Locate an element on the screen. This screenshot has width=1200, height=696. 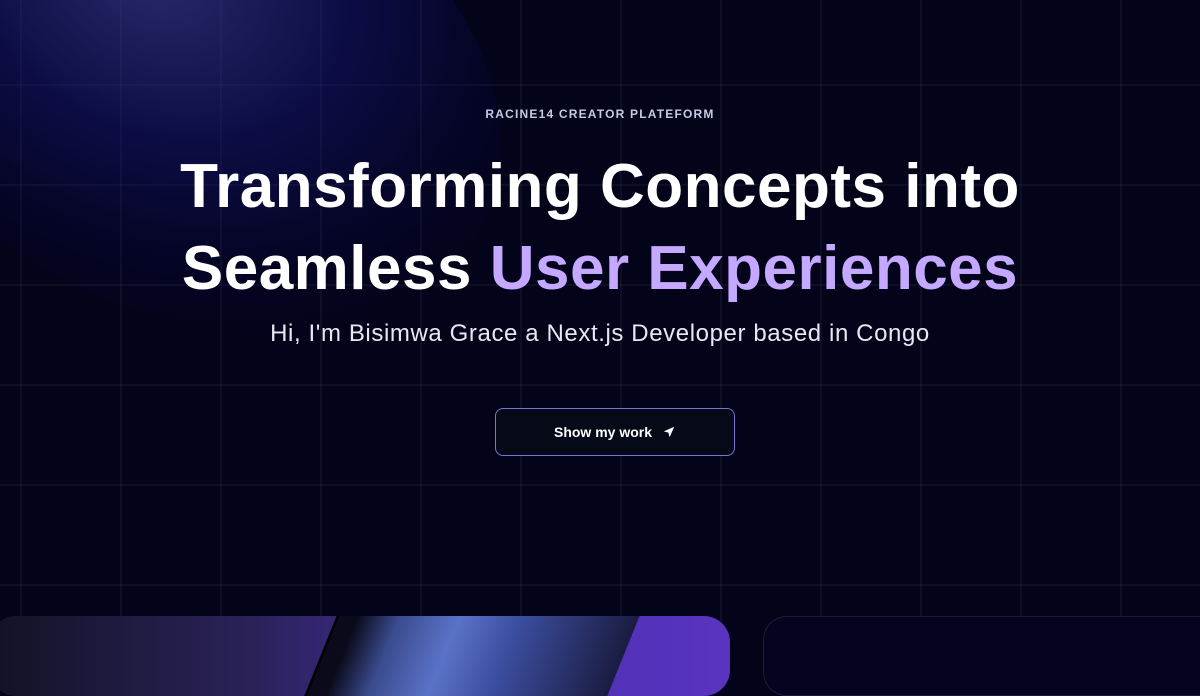
headline-line-2-plain: Seamless is located at coordinates (335, 268).